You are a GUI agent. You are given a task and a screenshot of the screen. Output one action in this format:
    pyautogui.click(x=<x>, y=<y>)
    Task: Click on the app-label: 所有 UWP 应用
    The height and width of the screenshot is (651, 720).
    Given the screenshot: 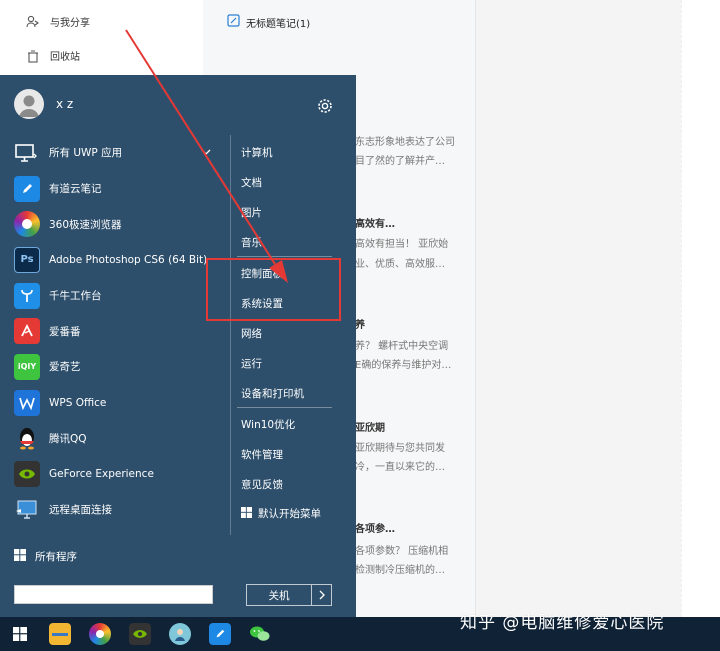 What is the action you would take?
    pyautogui.click(x=86, y=153)
    